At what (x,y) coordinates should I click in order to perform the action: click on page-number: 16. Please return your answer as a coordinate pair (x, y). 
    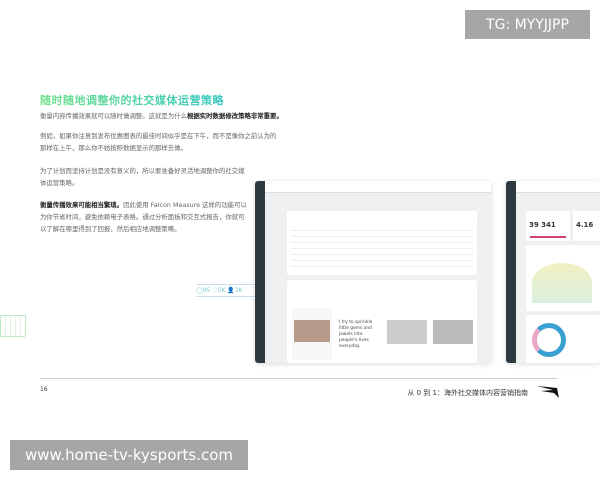
    Looking at the image, I should click on (44, 389).